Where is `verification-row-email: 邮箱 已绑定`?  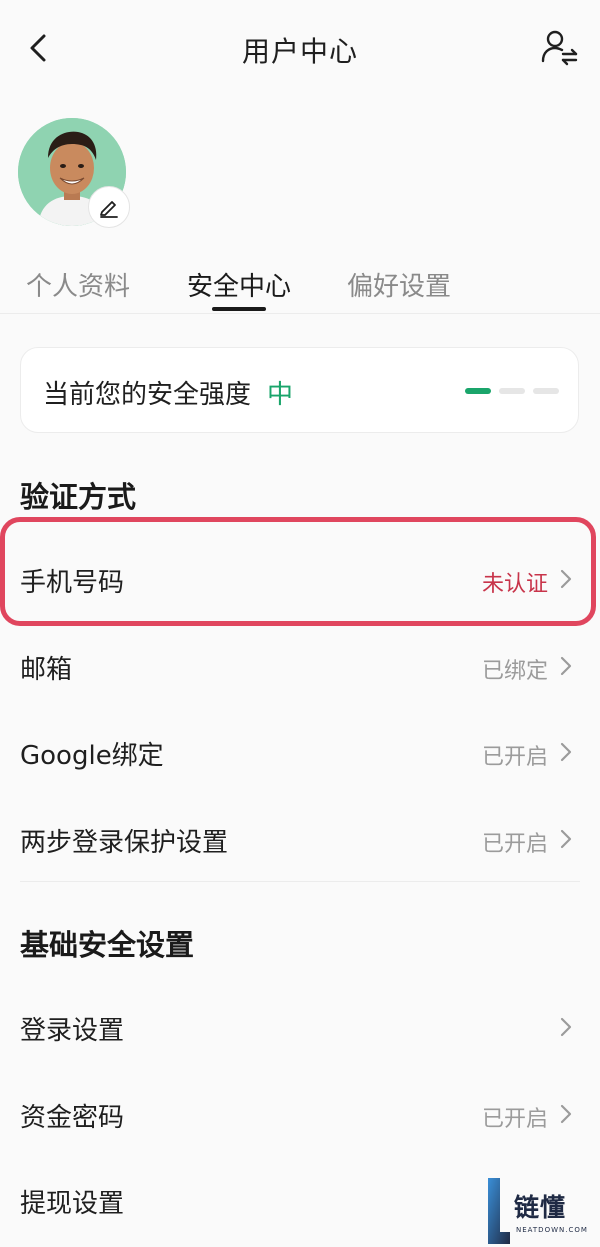 verification-row-email: 邮箱 已绑定 is located at coordinates (300, 665).